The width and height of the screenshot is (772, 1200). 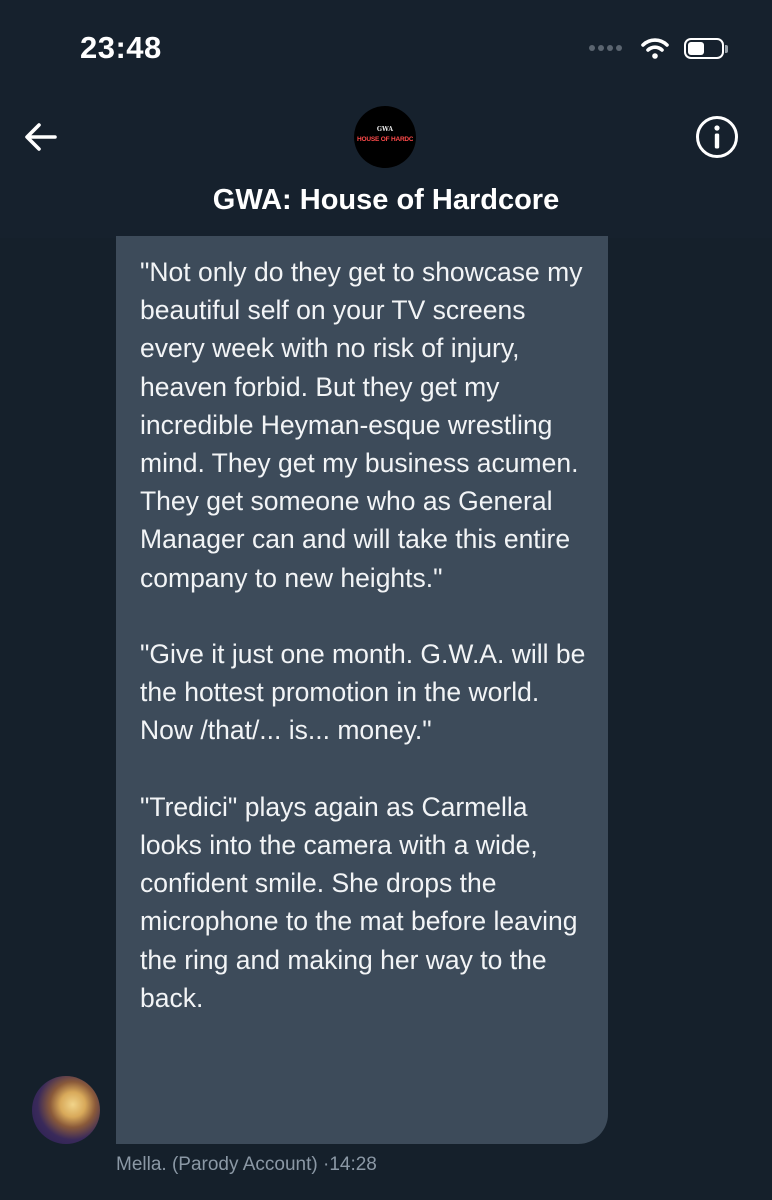 I want to click on message-meta: Mella. (Parody Account) ·14:28, so click(x=246, y=1165).